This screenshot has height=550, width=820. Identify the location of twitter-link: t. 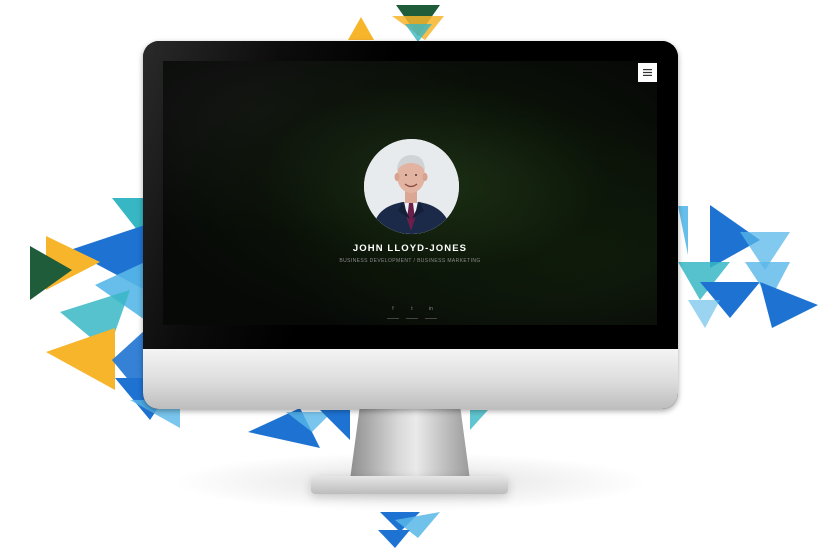
(412, 312).